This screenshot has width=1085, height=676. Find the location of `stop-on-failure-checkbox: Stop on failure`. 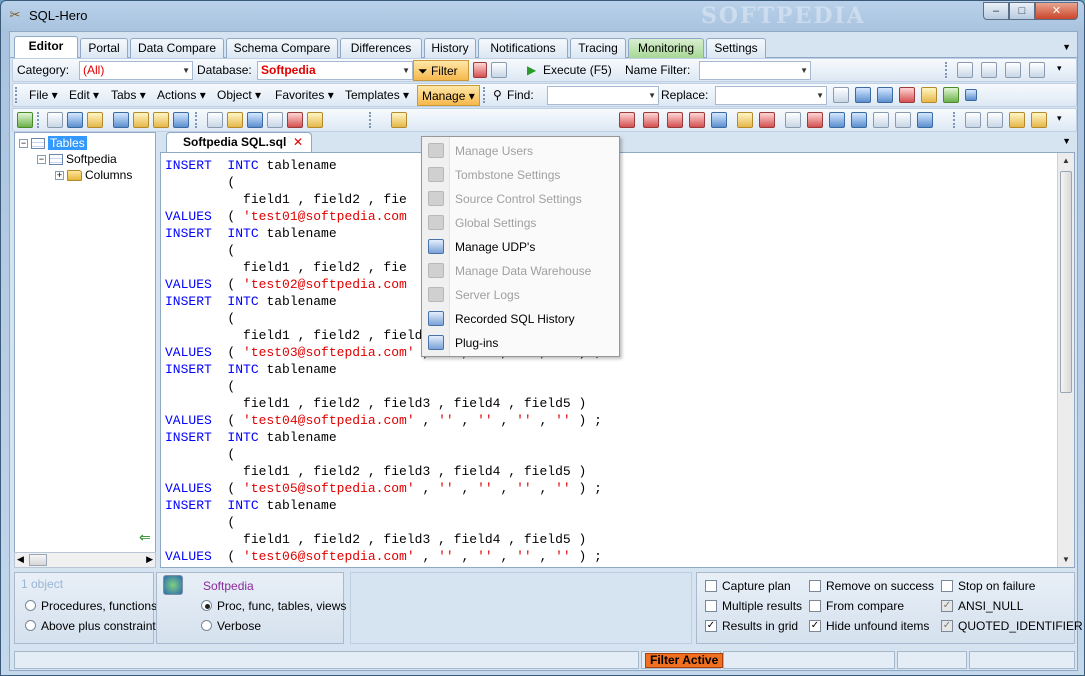

stop-on-failure-checkbox: Stop on failure is located at coordinates (988, 586).